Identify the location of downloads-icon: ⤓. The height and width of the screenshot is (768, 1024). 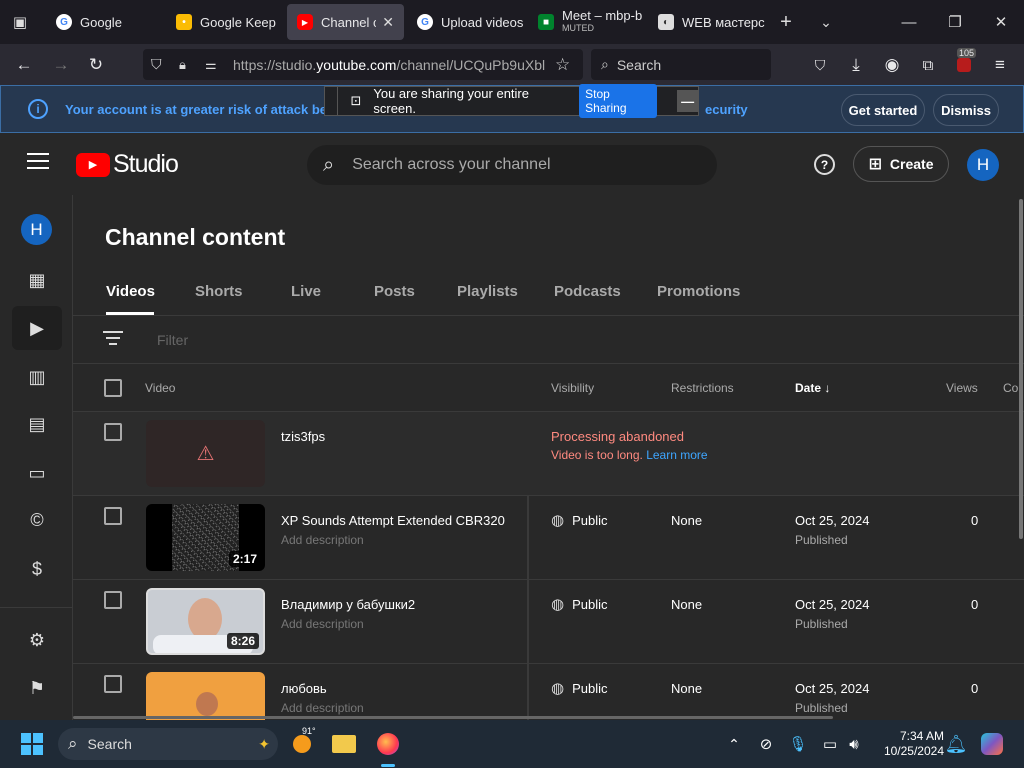
(856, 65).